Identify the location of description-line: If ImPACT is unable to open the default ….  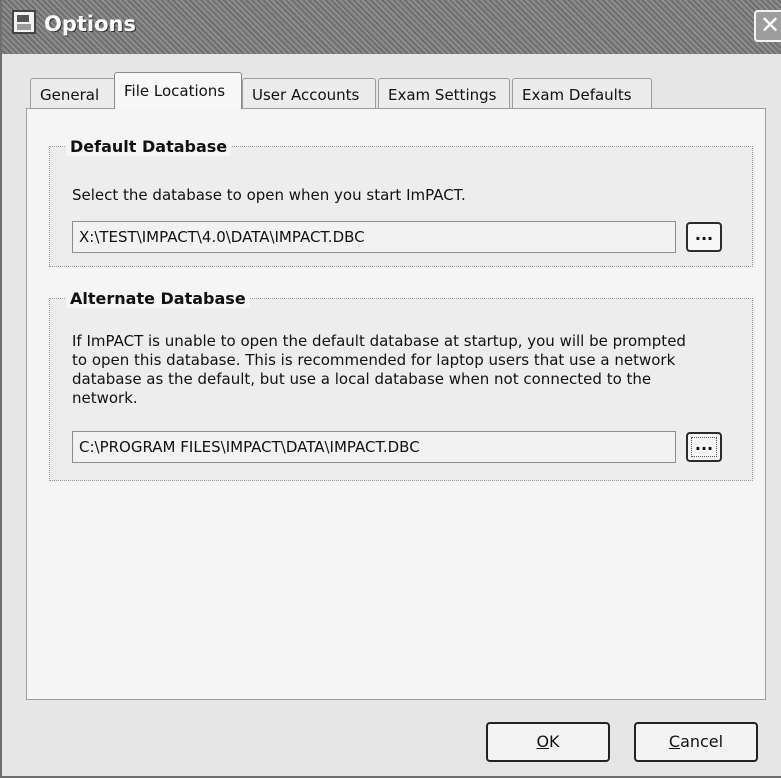
(379, 341).